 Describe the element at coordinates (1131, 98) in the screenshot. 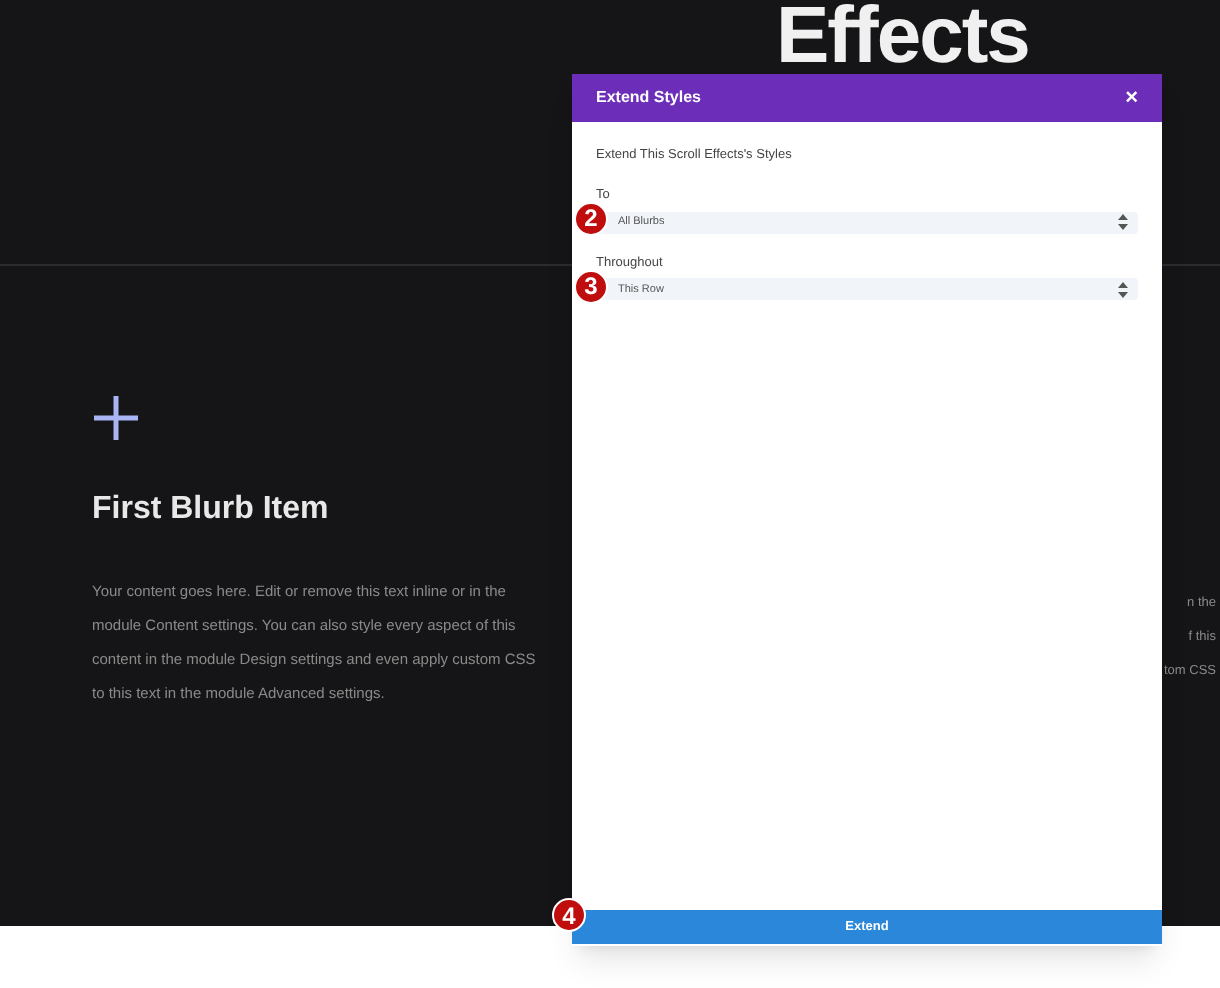

I see `close-button: ×` at that location.